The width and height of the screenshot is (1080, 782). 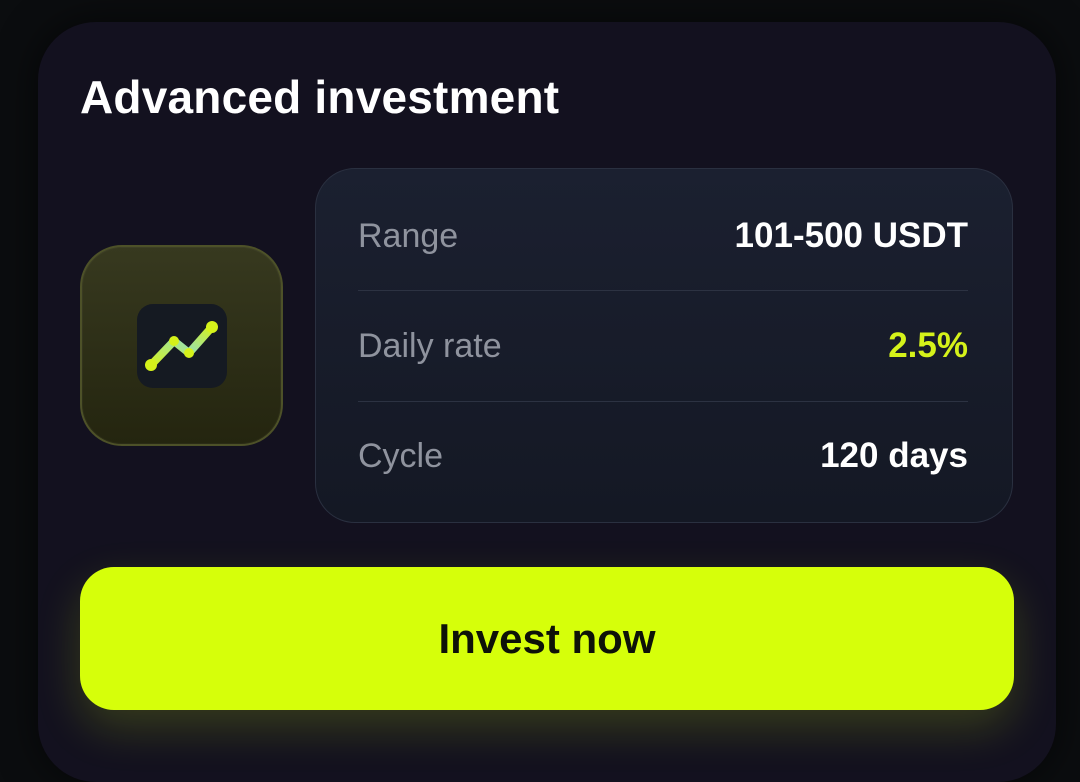 I want to click on plan-icon-tile, so click(x=181, y=345).